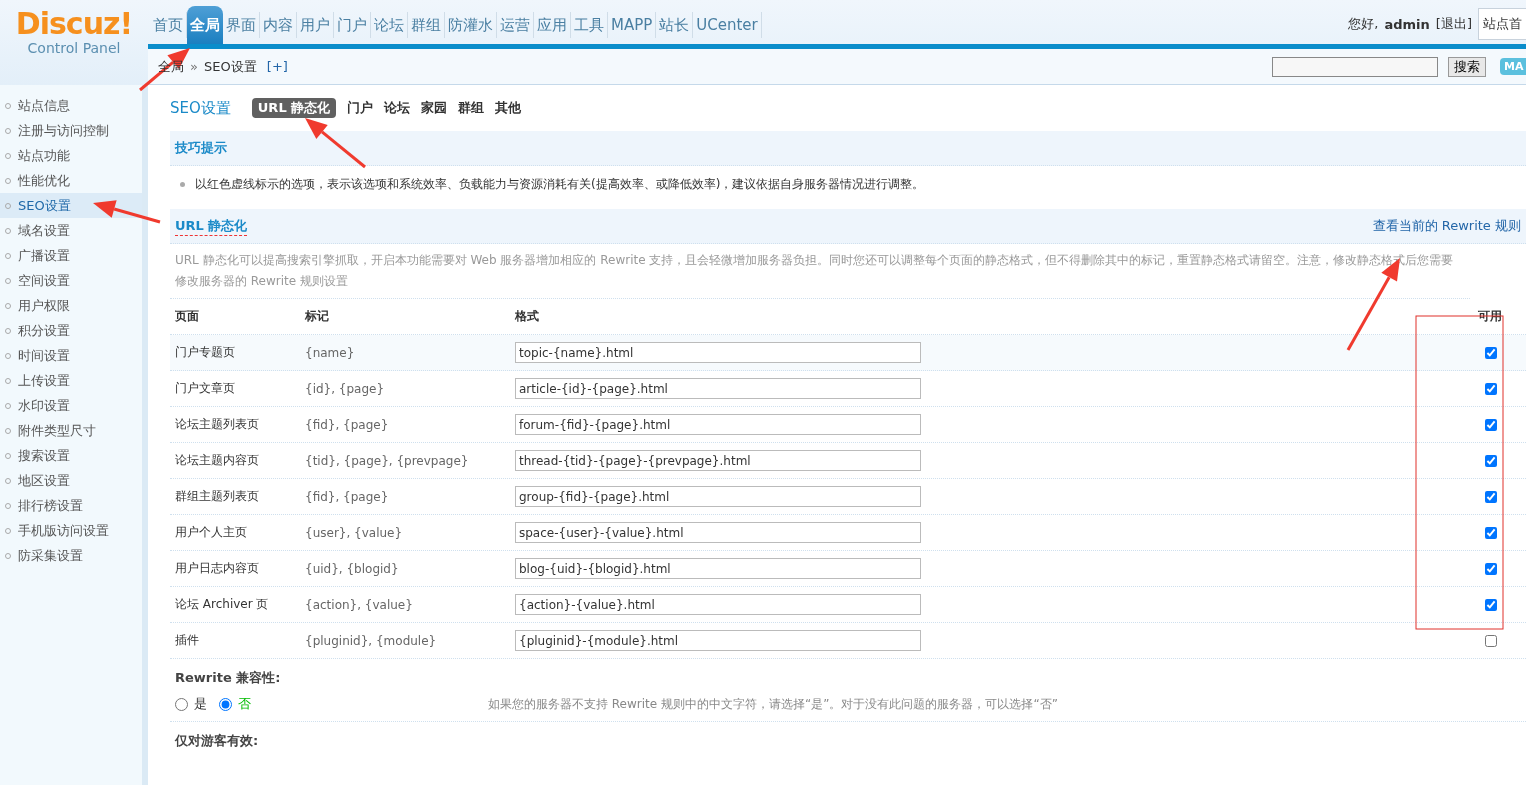 This screenshot has height=785, width=1526. Describe the element at coordinates (1446, 226) in the screenshot. I see `rewrite-rules-link: 查看当前的 Rewrite 规则` at that location.